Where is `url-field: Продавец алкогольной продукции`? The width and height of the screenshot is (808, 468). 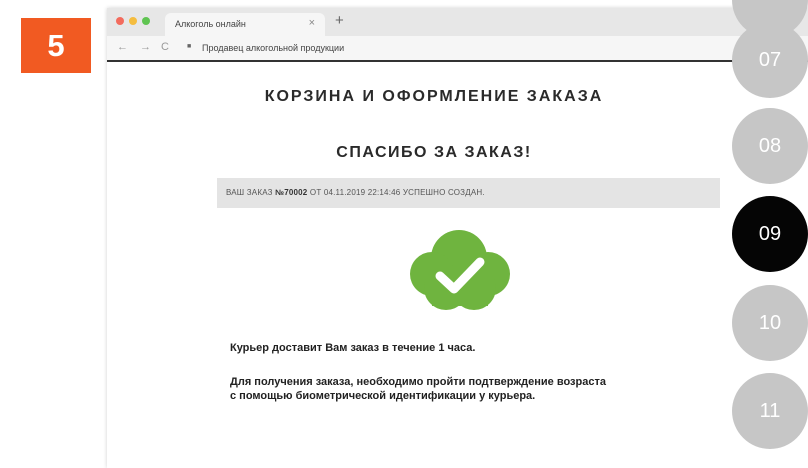
url-field: Продавец алкогольной продукции is located at coordinates (273, 48).